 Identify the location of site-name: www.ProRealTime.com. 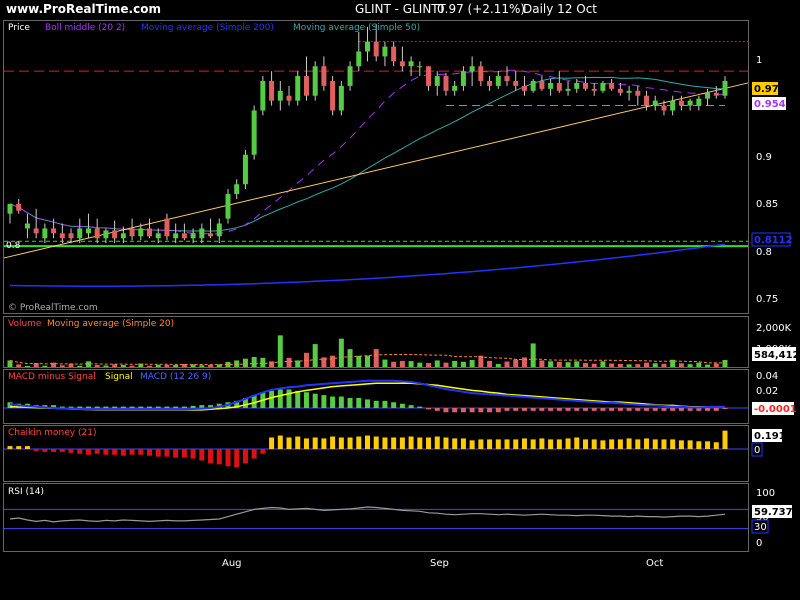
(83, 9).